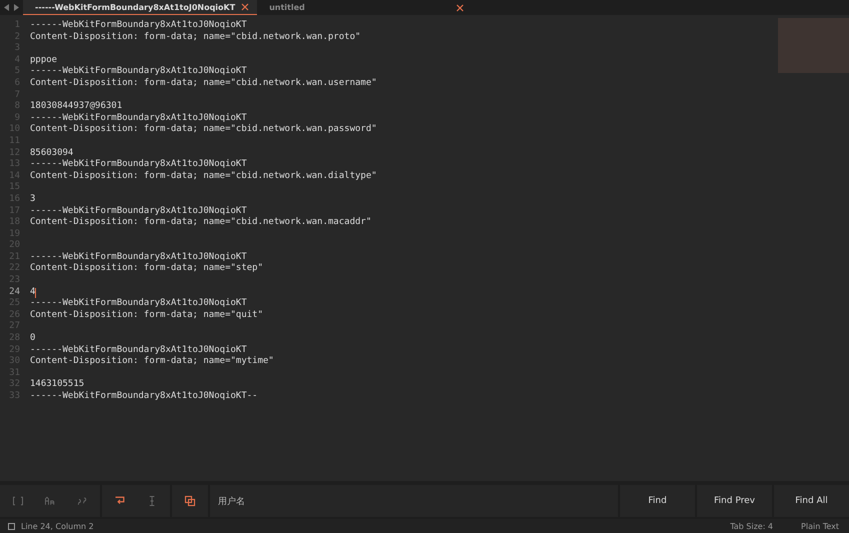  I want to click on syntax-mode: Plain Text, so click(820, 526).